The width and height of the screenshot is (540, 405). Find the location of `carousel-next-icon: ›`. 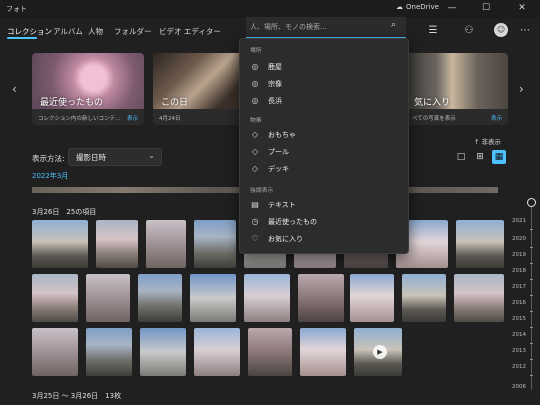

carousel-next-icon: › is located at coordinates (521, 89).